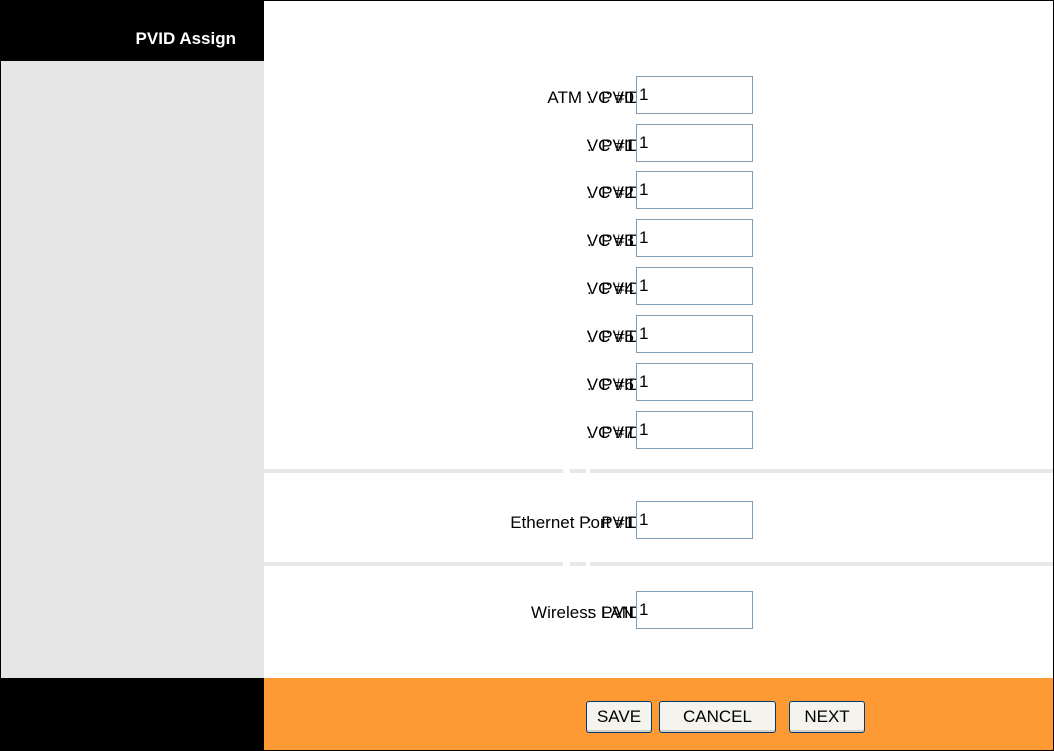 This screenshot has width=1054, height=751. I want to click on pvid-row-vc-1: VC #1 : PVID, so click(658, 144).